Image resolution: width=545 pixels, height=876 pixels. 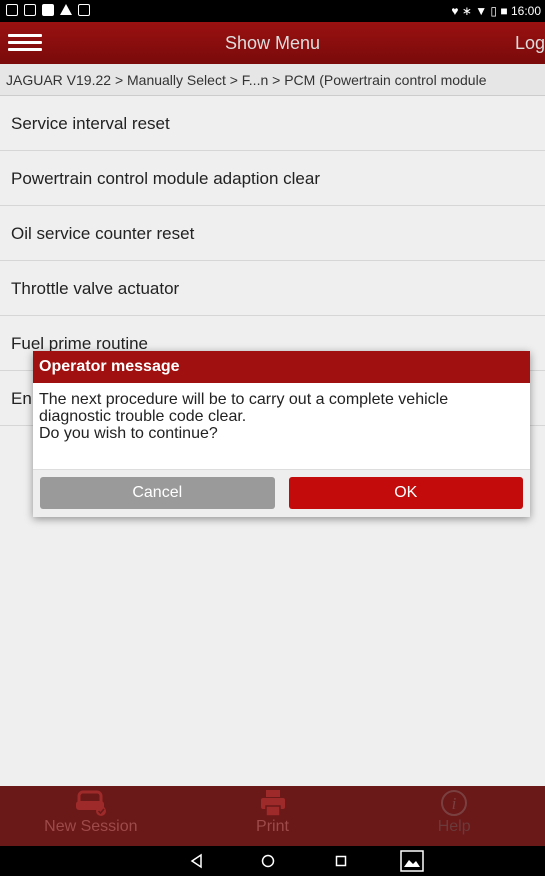 I want to click on status-right: ♥ ∗ ▼ ▯ ■ 16:00, so click(x=496, y=11).